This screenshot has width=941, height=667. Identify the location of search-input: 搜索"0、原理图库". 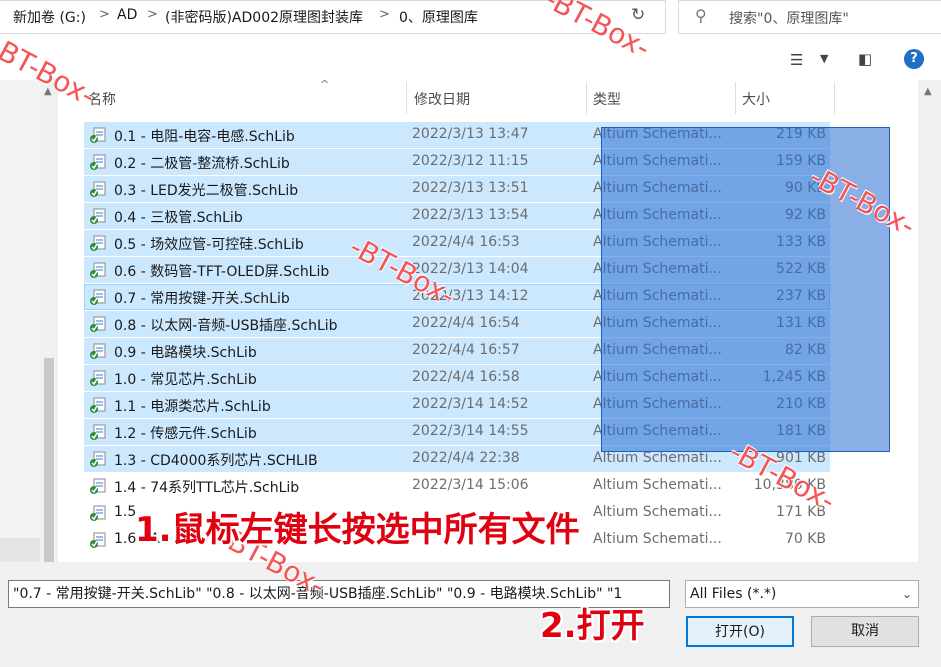
(789, 18).